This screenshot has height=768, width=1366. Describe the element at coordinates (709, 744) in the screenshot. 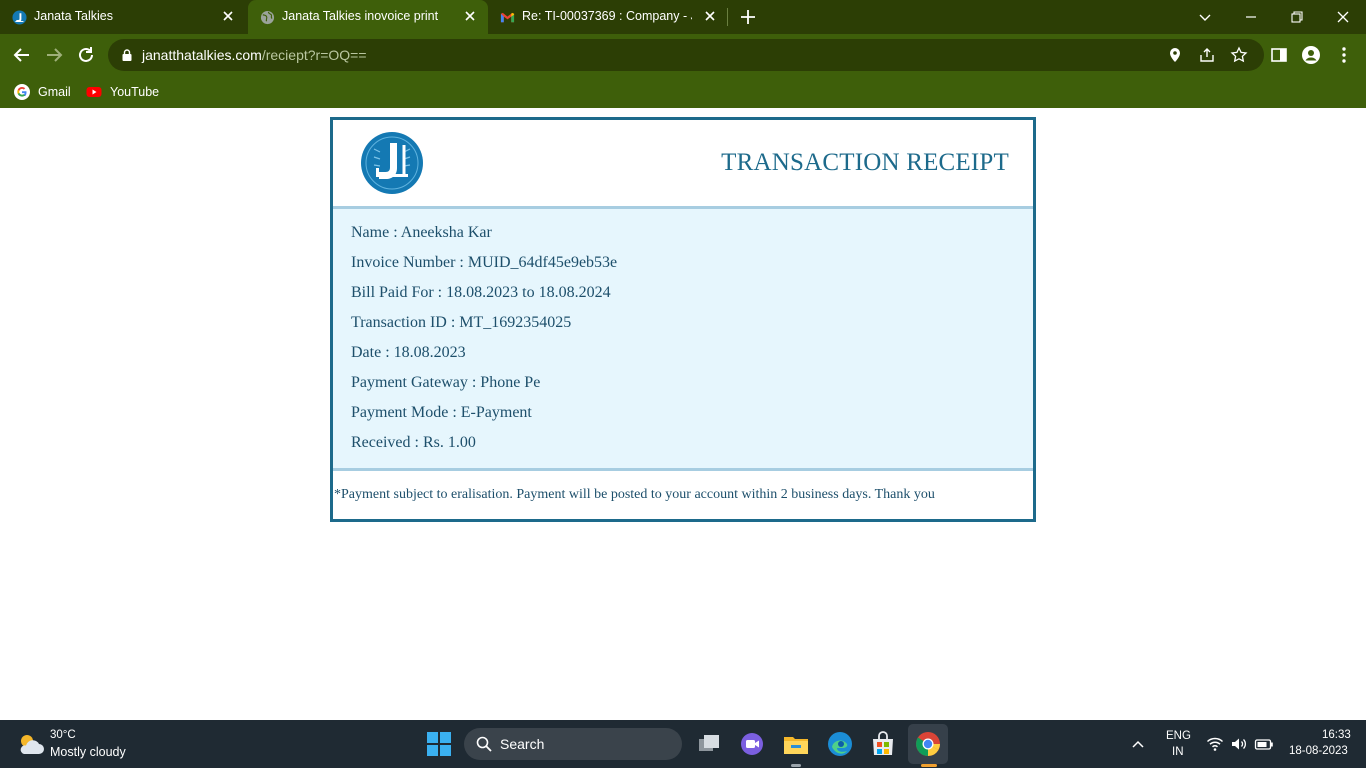

I see `task-view-icon` at that location.